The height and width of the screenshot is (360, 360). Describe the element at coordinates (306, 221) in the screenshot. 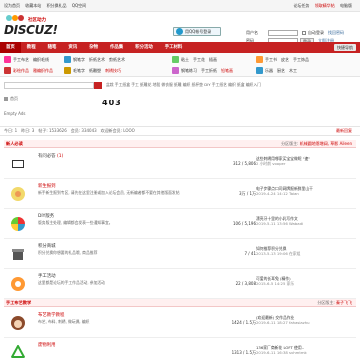

I see `last-post: 漂亮牙十里的小乳写作文 2019-5-11 13:56 Wabadi` at that location.